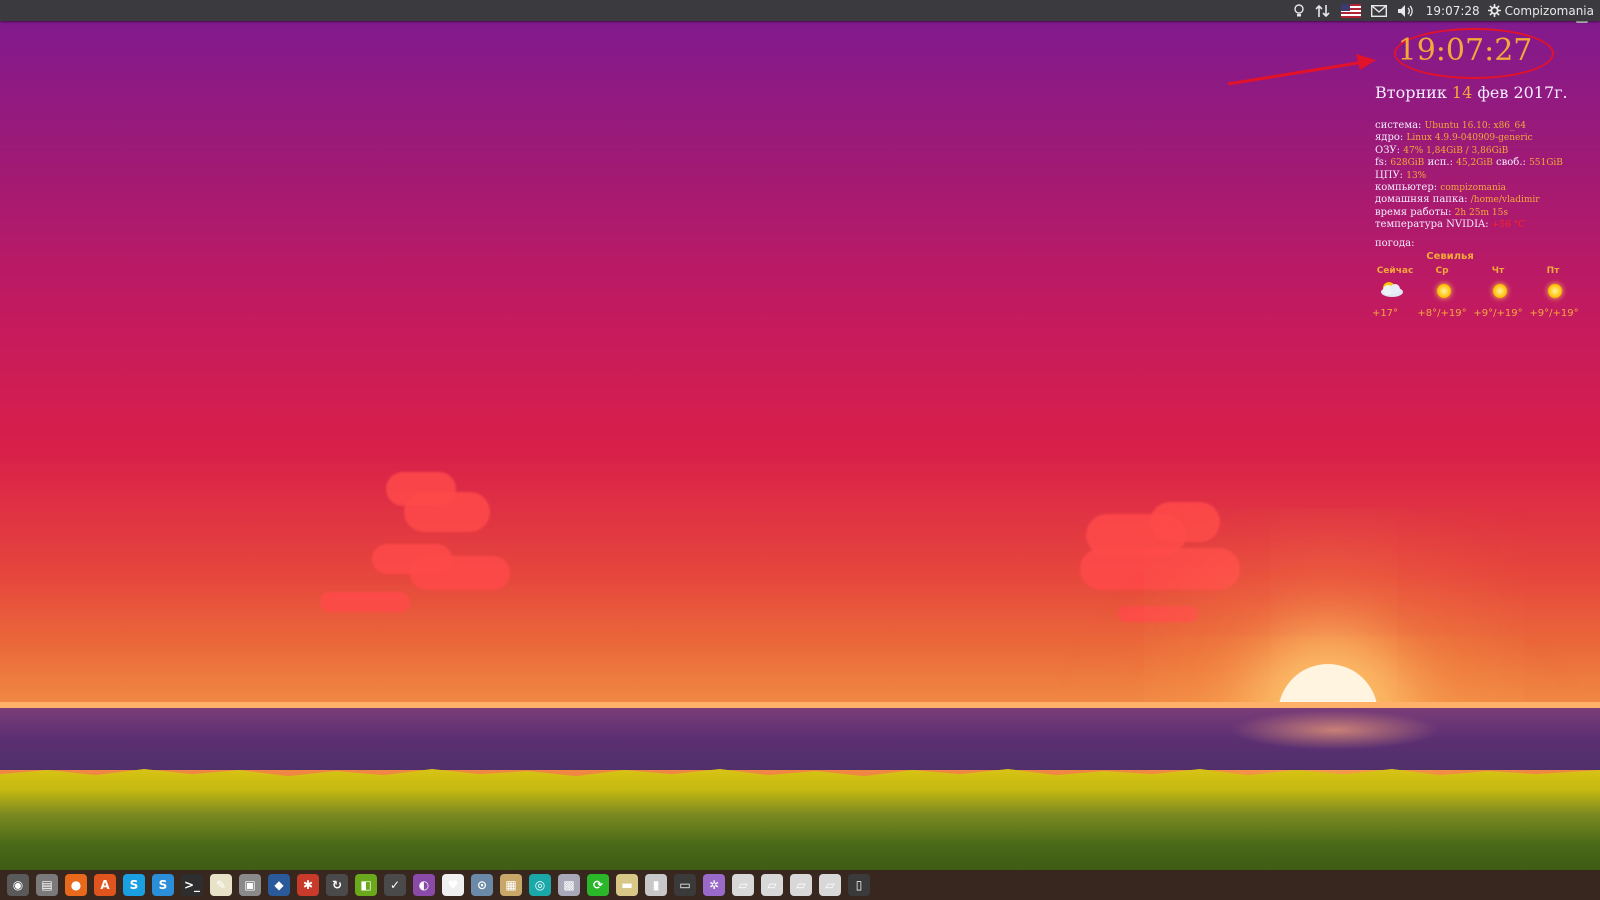 The width and height of the screenshot is (1600, 900). What do you see at coordinates (279, 885) in the screenshot?
I see `synaptic-icon: ◆` at bounding box center [279, 885].